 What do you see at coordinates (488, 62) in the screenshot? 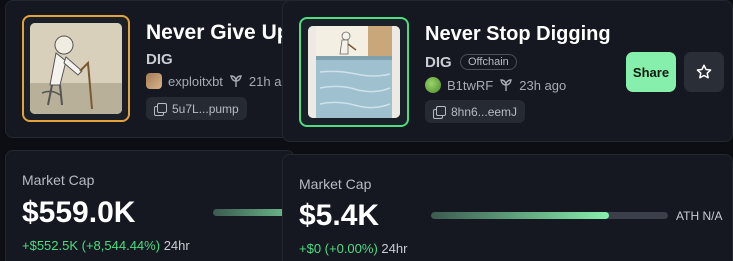
I see `offchain-badge: Offchain` at bounding box center [488, 62].